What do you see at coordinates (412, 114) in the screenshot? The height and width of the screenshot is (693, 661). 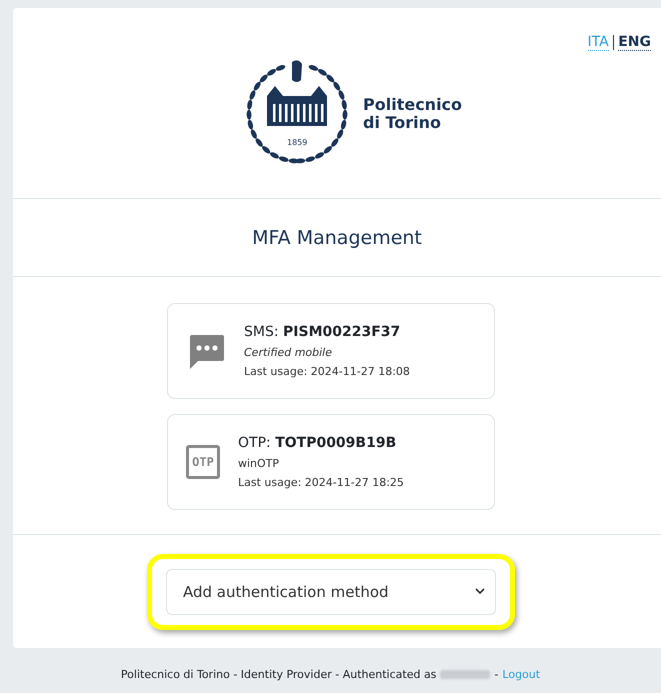 I see `logo-wordmark: Politecnico di Torino` at bounding box center [412, 114].